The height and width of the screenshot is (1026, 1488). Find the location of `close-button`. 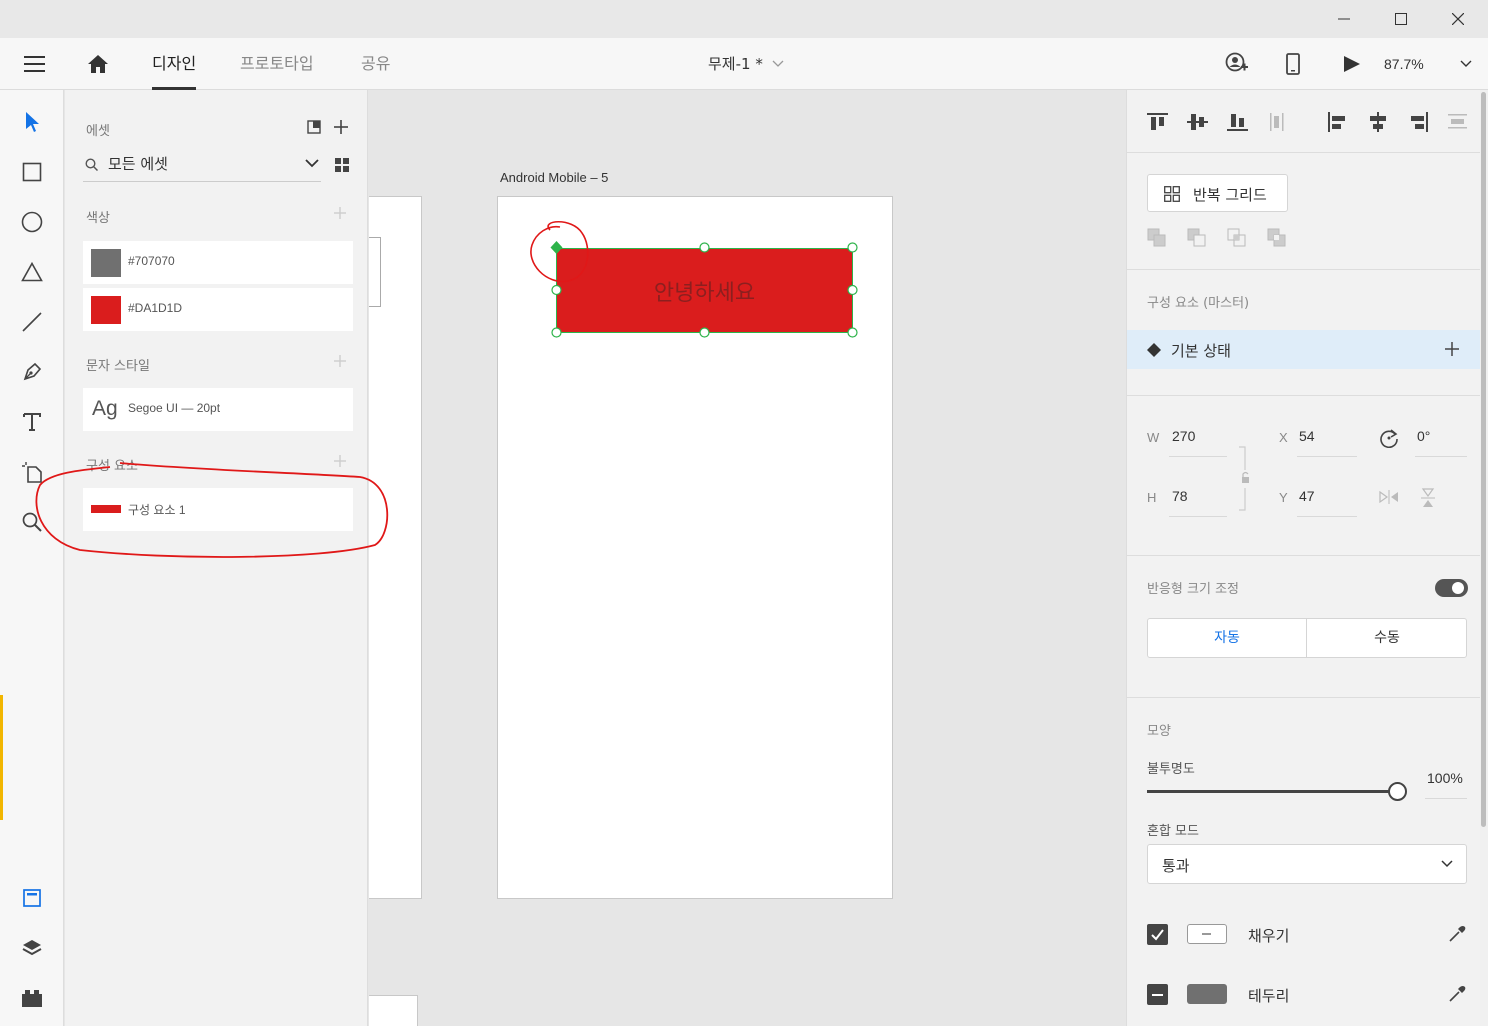

close-button is located at coordinates (1458, 19).